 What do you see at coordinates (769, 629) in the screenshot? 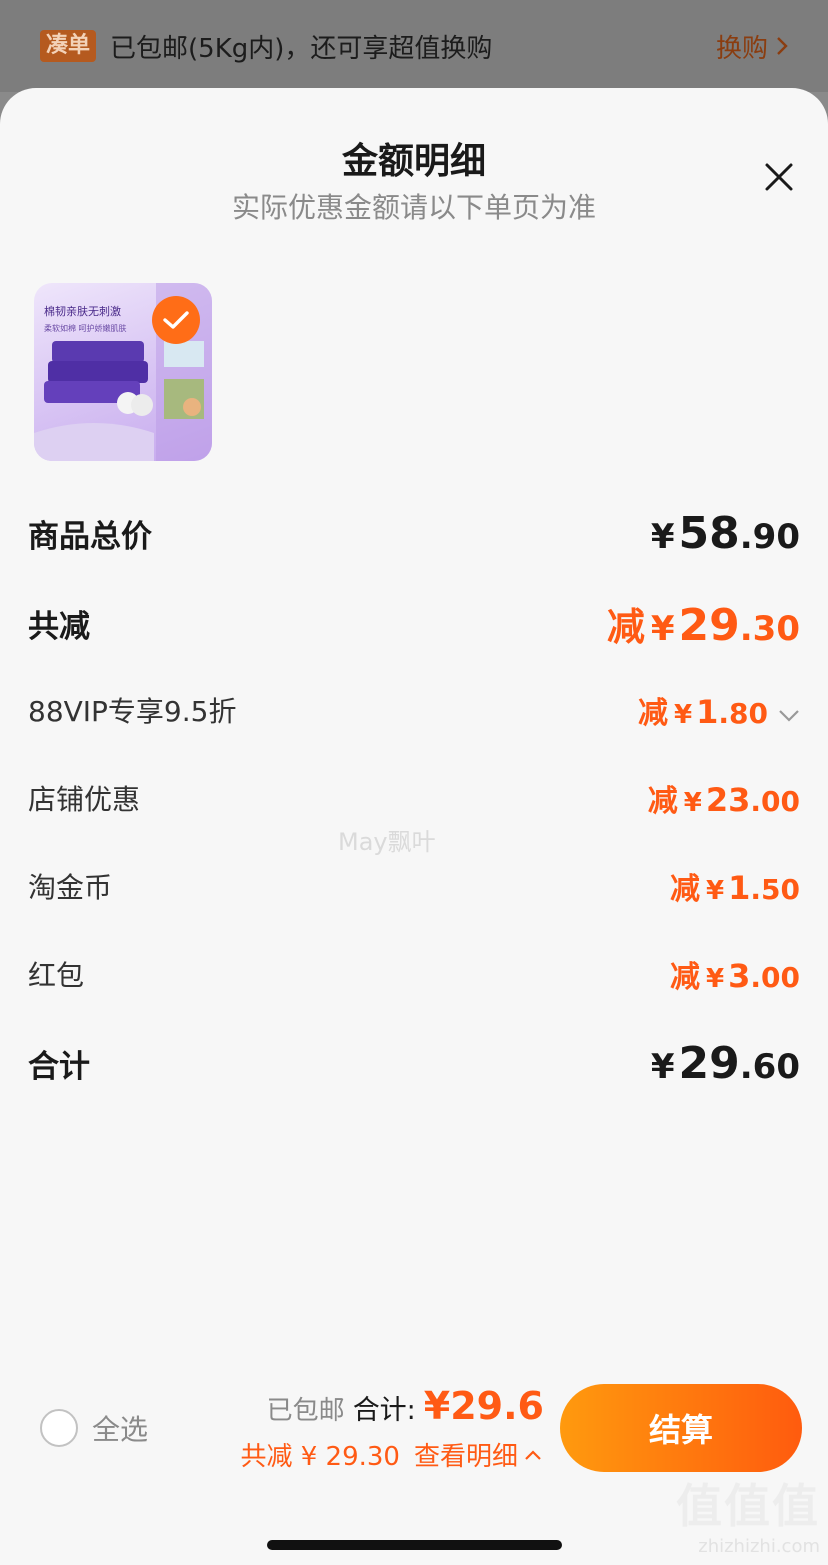
I see `amount-decimal: .30` at bounding box center [769, 629].